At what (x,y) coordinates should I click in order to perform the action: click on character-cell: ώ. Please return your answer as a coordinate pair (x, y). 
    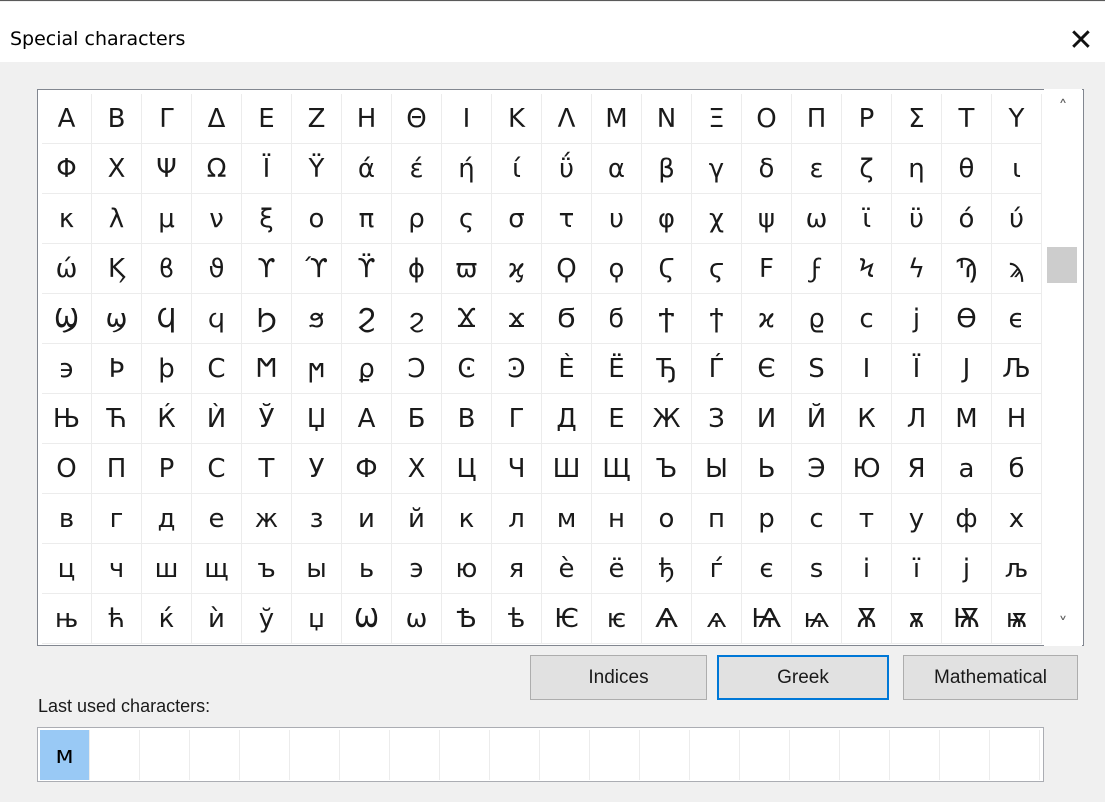
    Looking at the image, I should click on (67, 269).